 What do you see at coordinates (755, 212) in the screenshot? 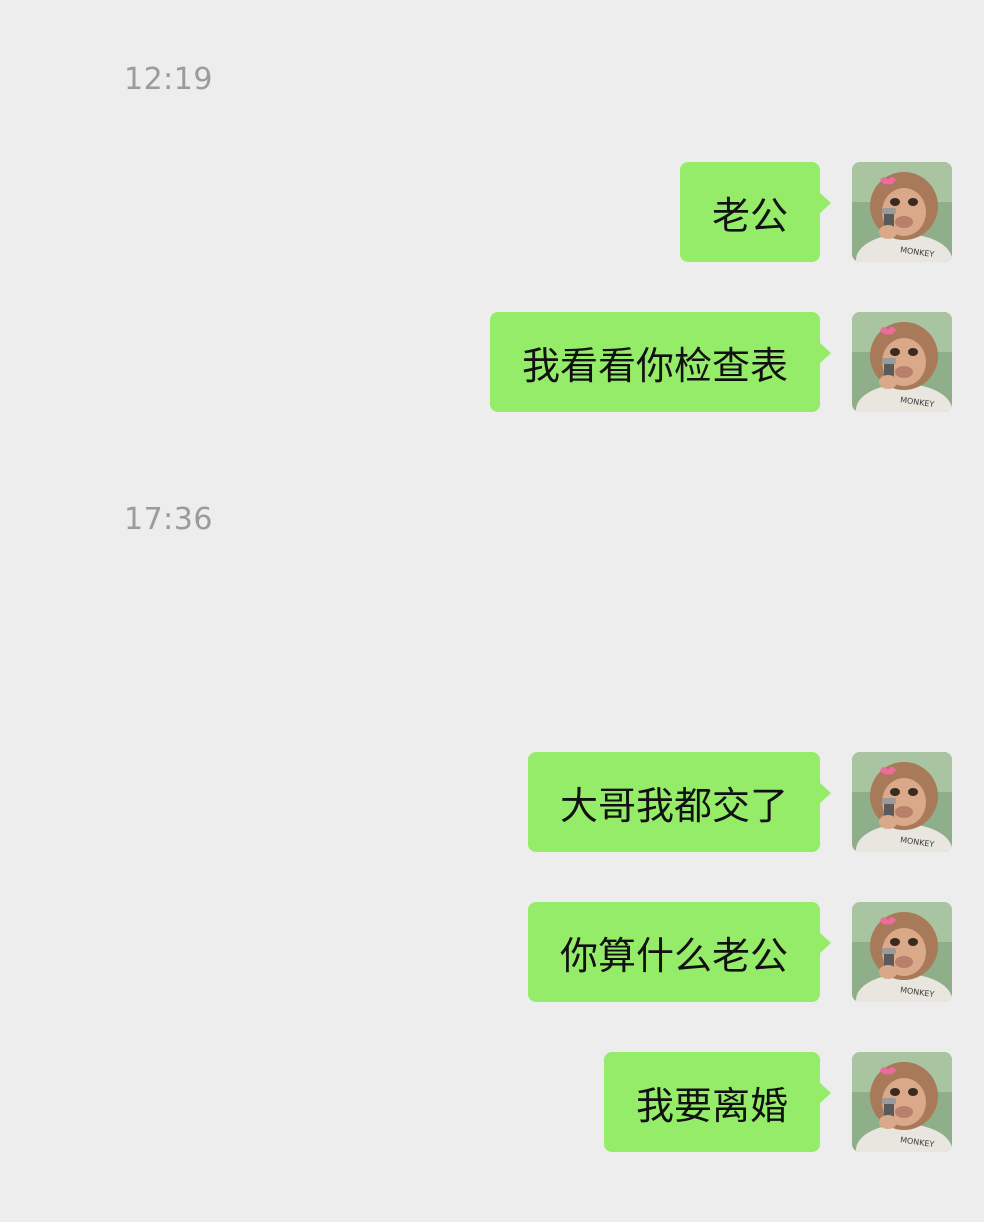
I see `message-bubble: 老公` at bounding box center [755, 212].